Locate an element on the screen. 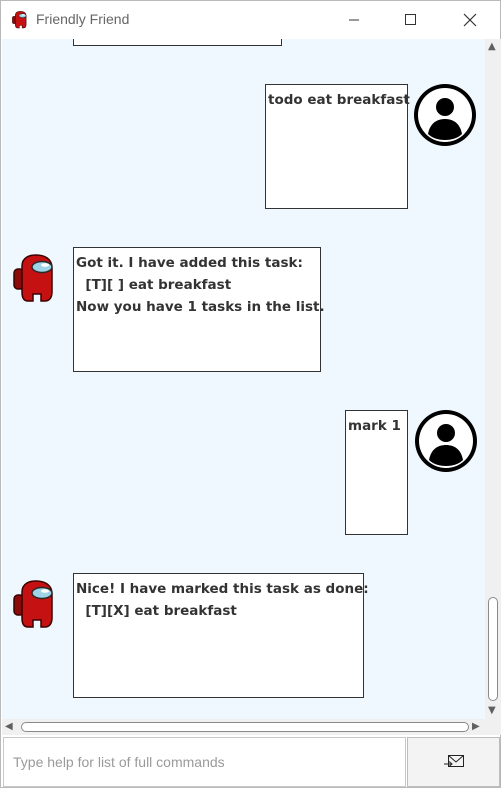 The height and width of the screenshot is (788, 501). vertical-scrollbar: ▲ ▼ is located at coordinates (493, 379).